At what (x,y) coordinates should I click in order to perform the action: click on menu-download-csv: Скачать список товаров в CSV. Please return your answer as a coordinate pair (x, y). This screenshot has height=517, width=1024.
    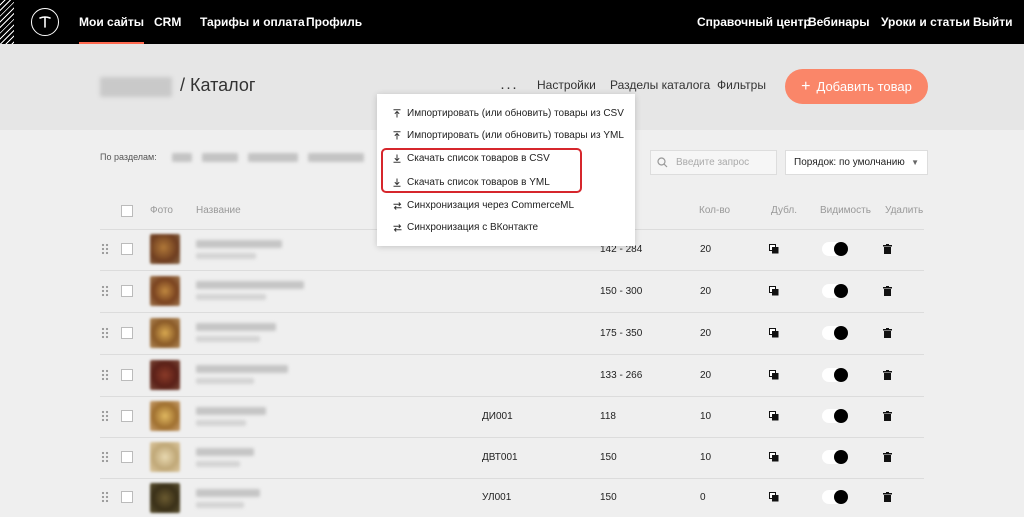
    Looking at the image, I should click on (470, 158).